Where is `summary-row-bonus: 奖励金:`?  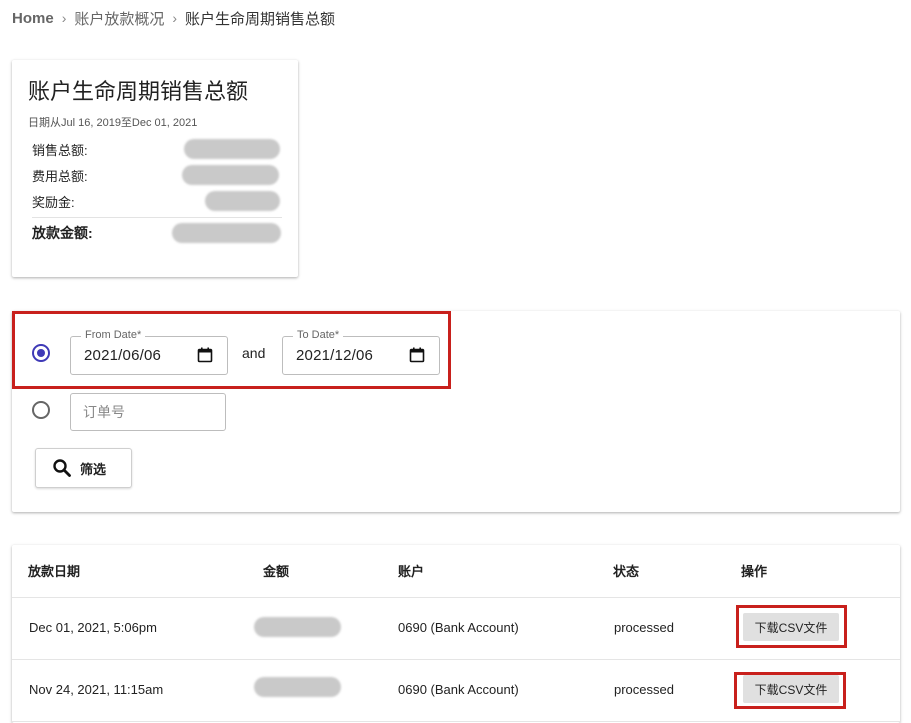
summary-row-bonus: 奖励金: is located at coordinates (157, 201).